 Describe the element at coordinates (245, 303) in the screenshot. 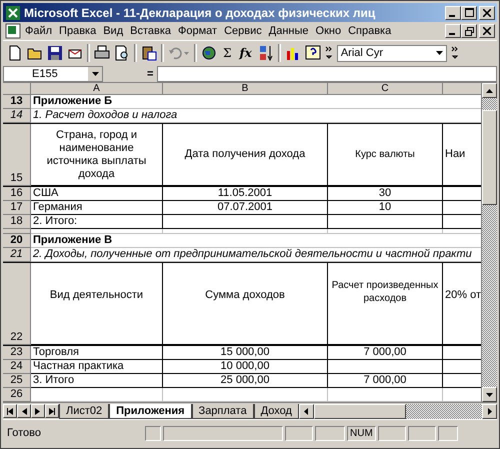

I see `table-header-cell: Сумма доходов` at that location.